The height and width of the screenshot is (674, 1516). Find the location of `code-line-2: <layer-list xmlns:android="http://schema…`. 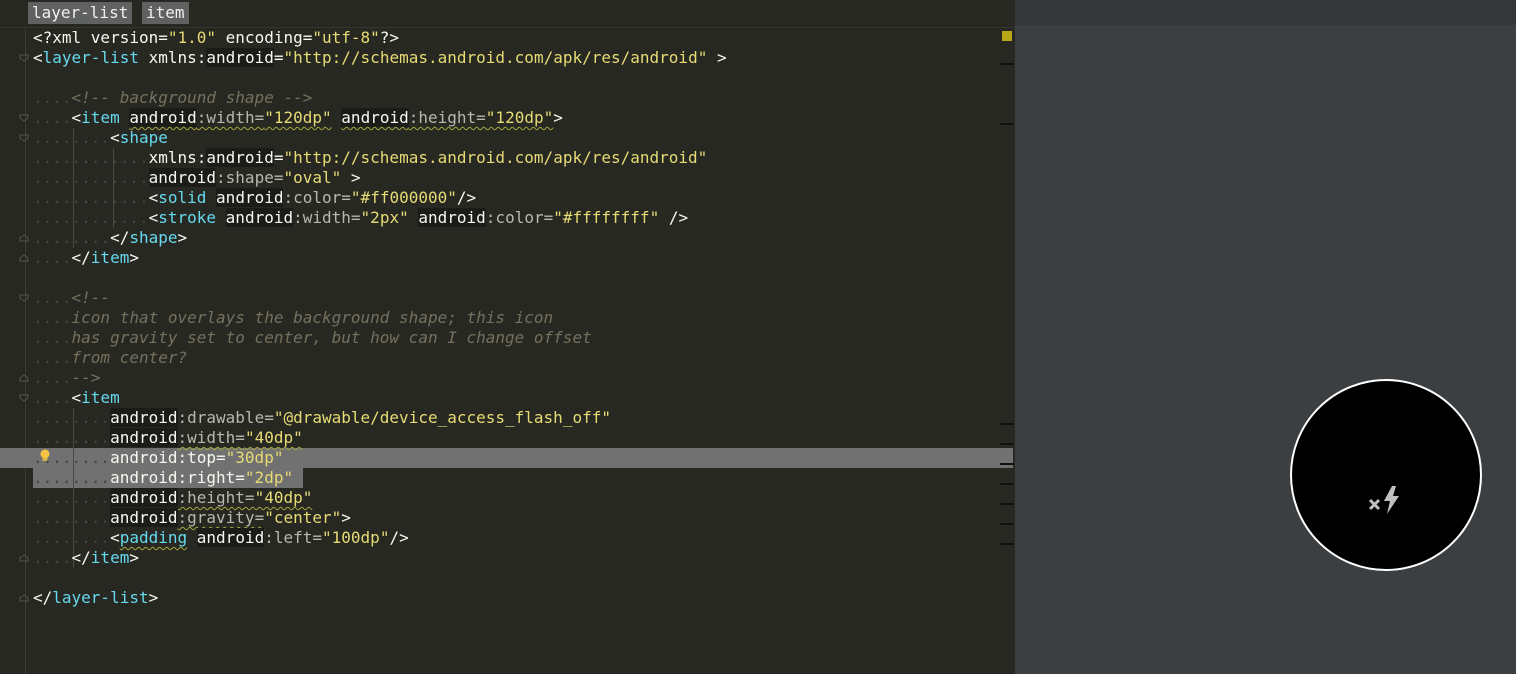

code-line-2: <layer-list xmlns:android="http://schema… is located at coordinates (380, 57).